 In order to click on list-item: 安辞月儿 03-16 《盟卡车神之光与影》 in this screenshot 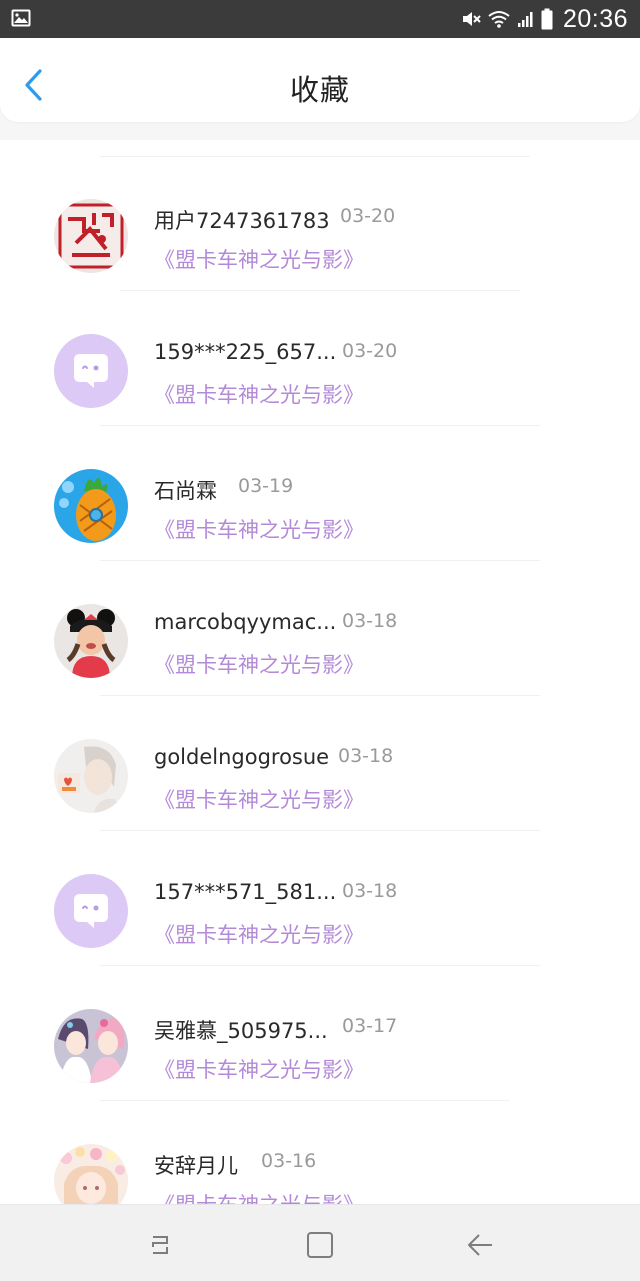, I will do `click(320, 1144)`.